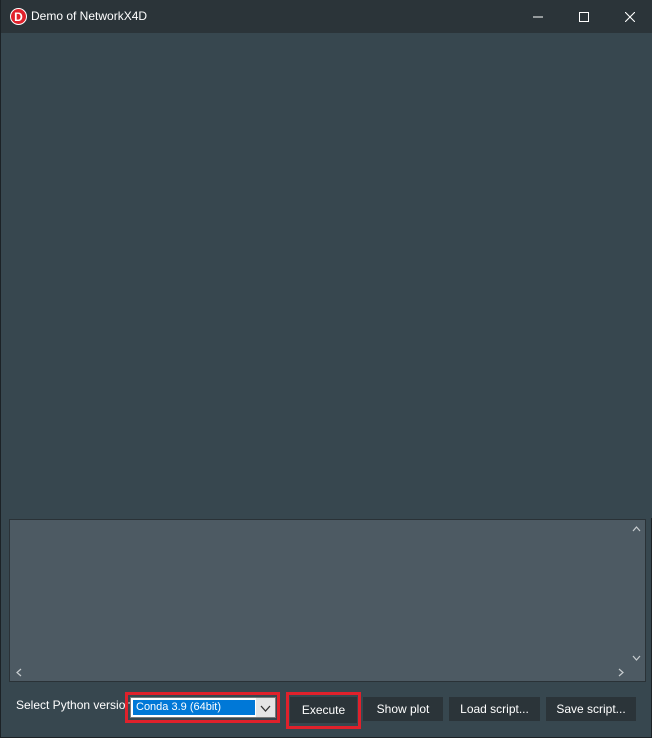 The image size is (652, 738). I want to click on python-version-select: Conda 3.9 (64bit), so click(203, 707).